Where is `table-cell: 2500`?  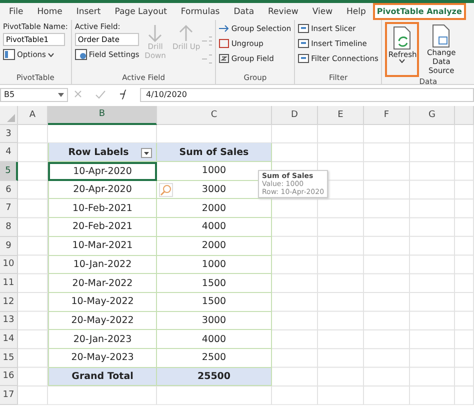
table-cell: 2500 is located at coordinates (214, 358).